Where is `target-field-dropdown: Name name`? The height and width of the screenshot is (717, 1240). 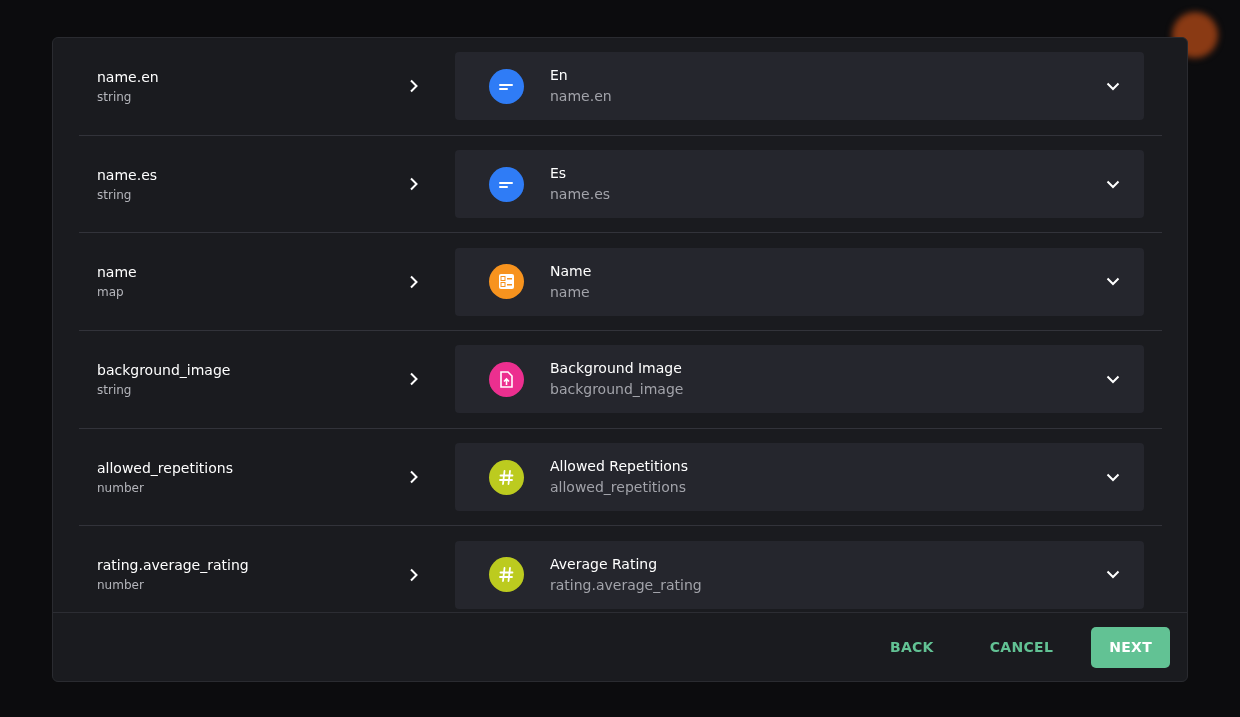
target-field-dropdown: Name name is located at coordinates (799, 281).